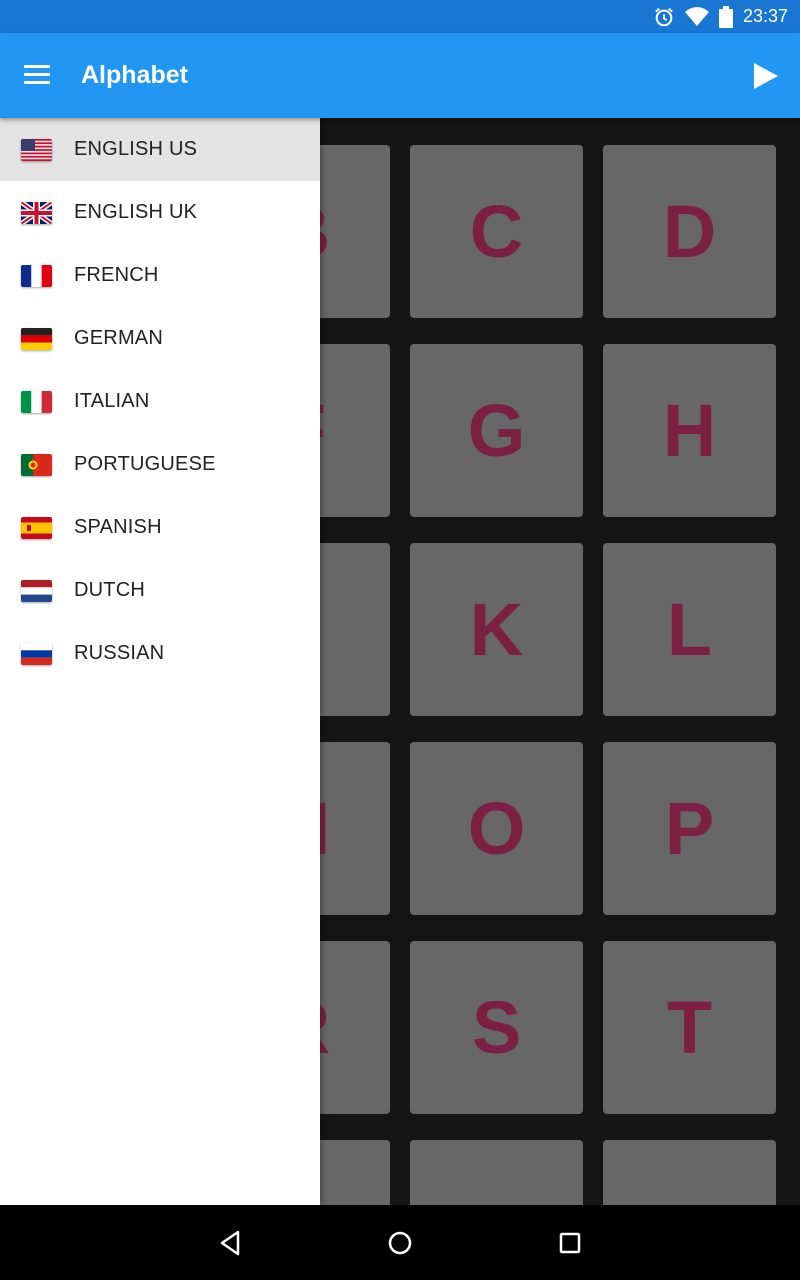 The width and height of the screenshot is (800, 1280). What do you see at coordinates (118, 527) in the screenshot?
I see `drawer-item-label: SPANISH` at bounding box center [118, 527].